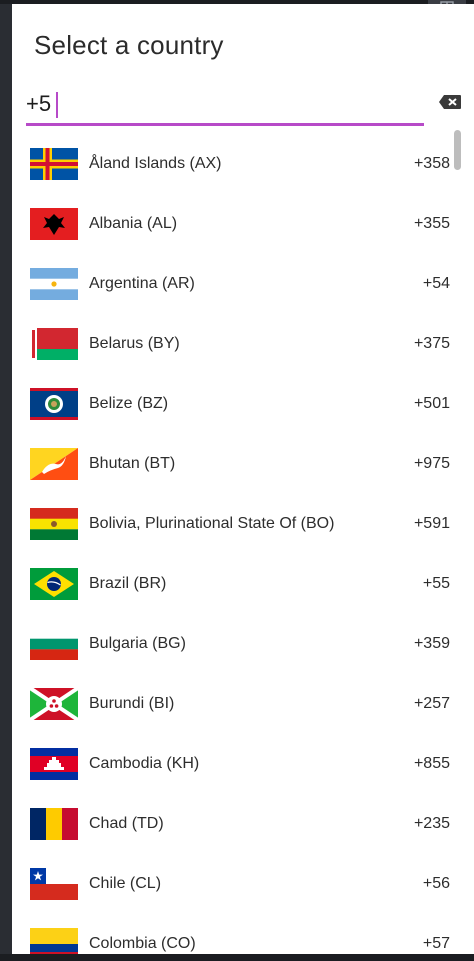  What do you see at coordinates (235, 404) in the screenshot?
I see `list-item: Belize (BZ) +501` at bounding box center [235, 404].